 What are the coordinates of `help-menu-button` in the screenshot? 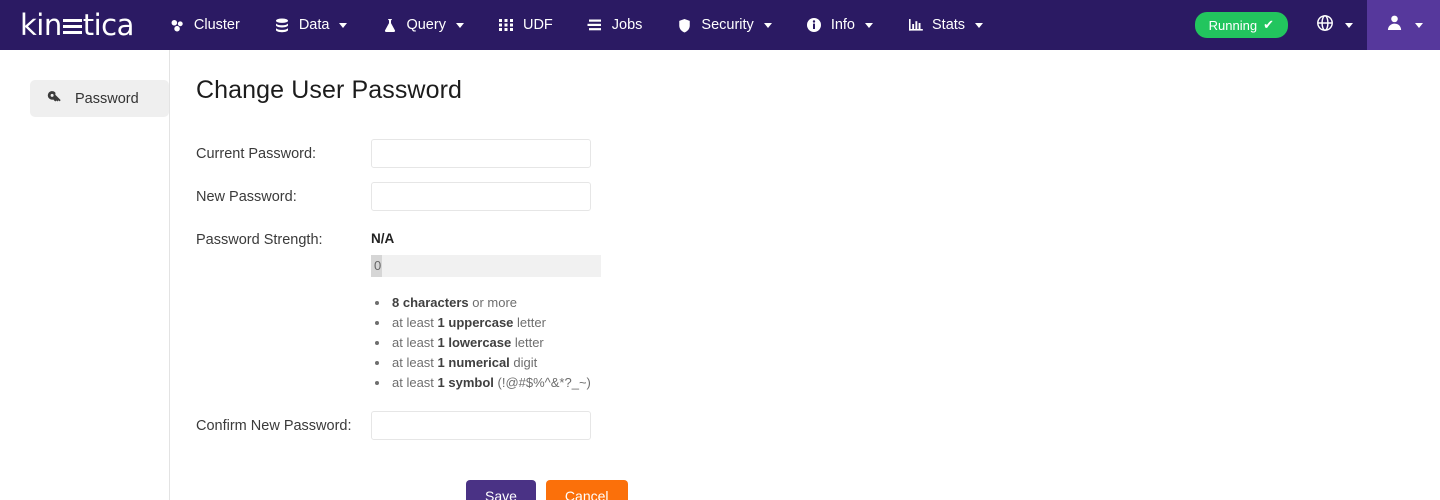 It's located at (1334, 25).